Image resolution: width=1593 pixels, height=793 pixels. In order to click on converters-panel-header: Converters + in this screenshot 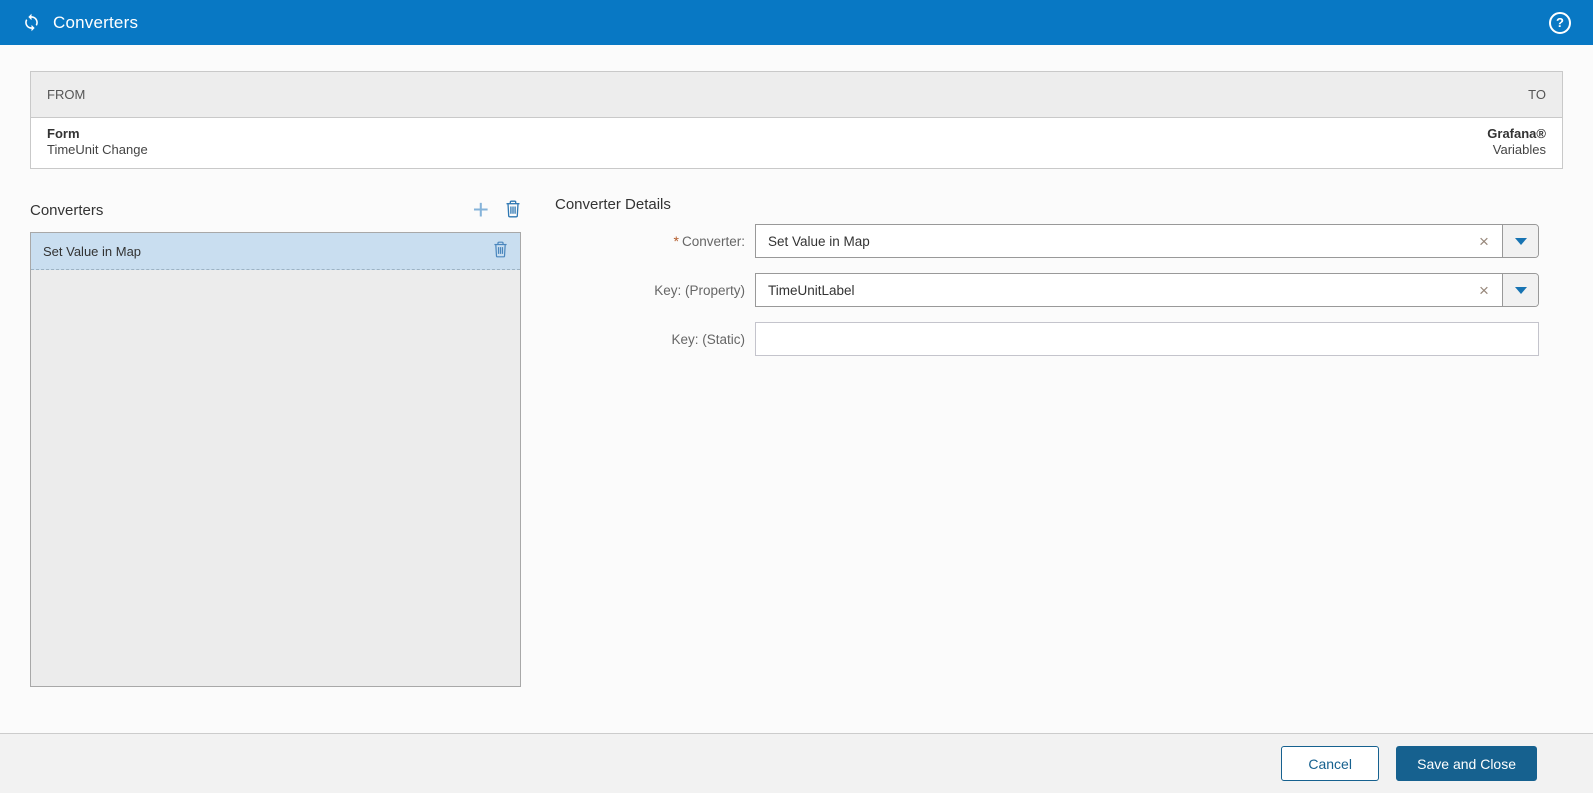, I will do `click(275, 210)`.